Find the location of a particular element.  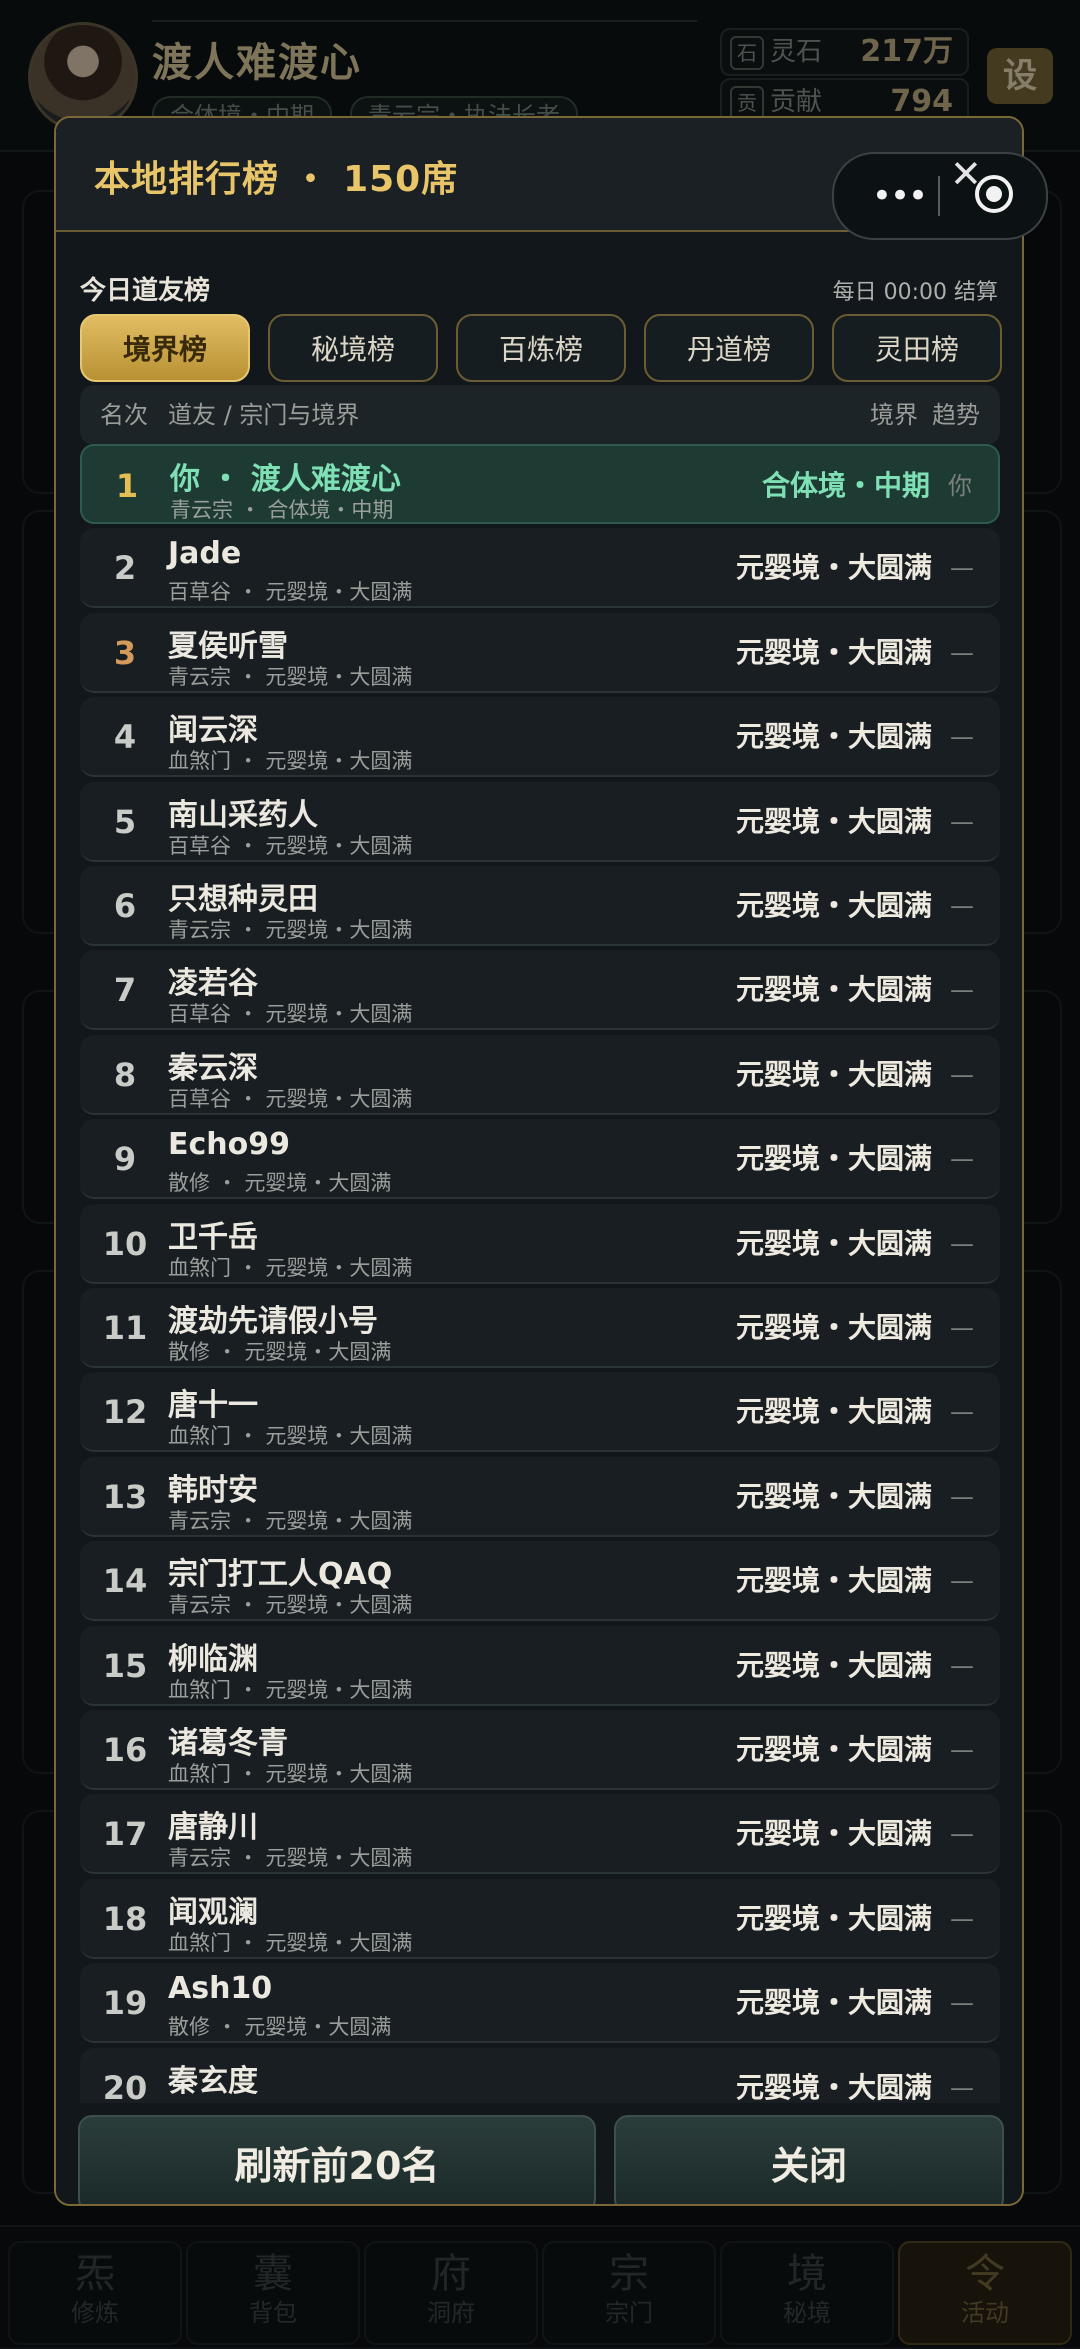

rank-row: 12 唐十一 血煞门 ・ 元婴境・大圆满 元婴境・大圆满 — is located at coordinates (540, 1412).